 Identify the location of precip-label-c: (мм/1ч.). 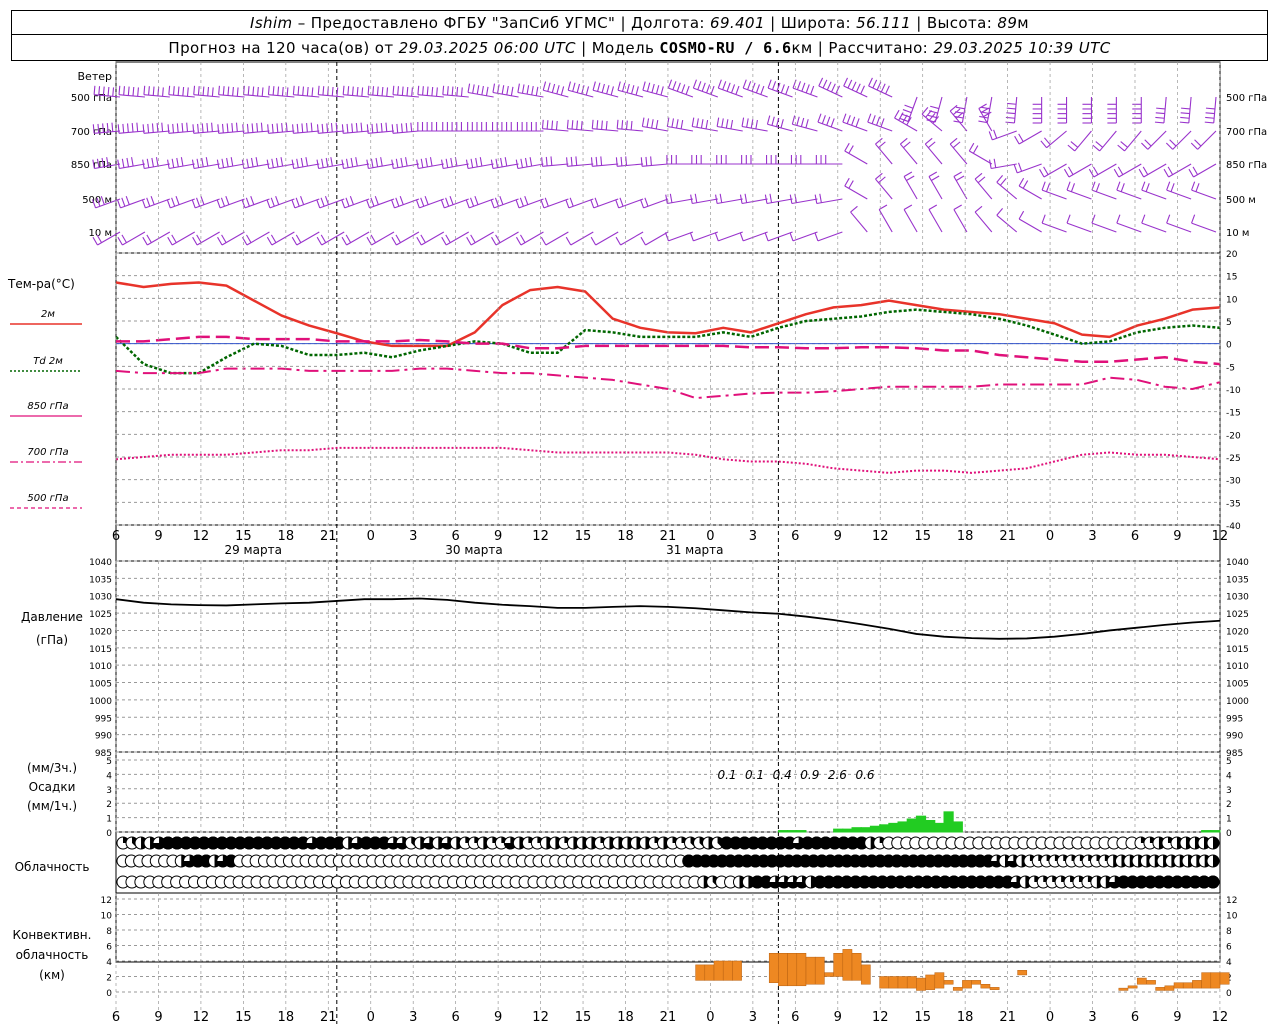
(52, 806).